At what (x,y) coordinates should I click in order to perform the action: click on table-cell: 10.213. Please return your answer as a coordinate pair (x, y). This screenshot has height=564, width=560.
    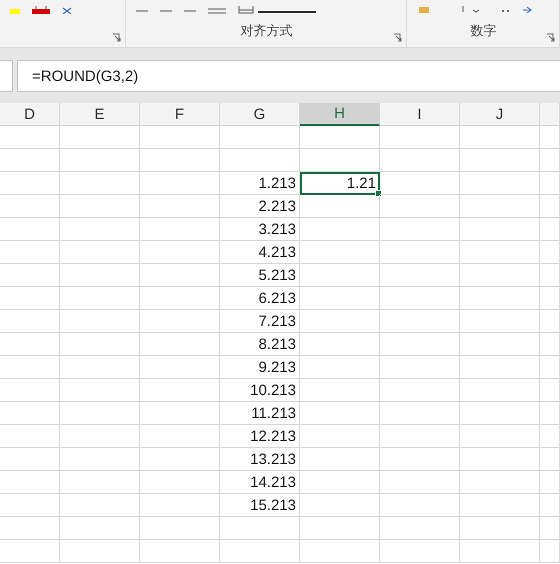
    Looking at the image, I should click on (260, 390).